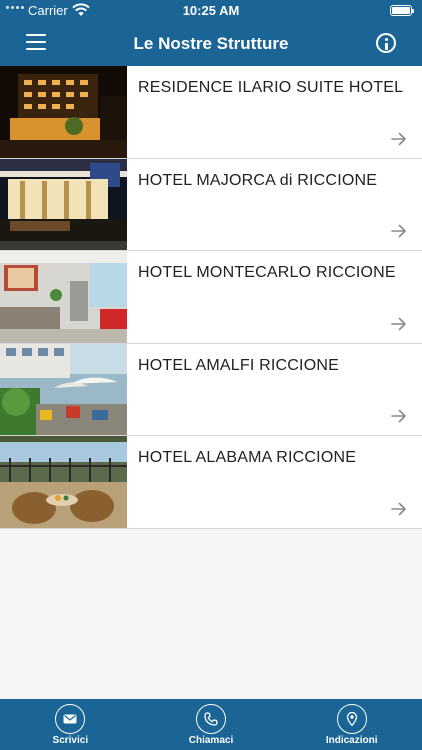 This screenshot has width=422, height=750. I want to click on status-bar: Carrier 10:25 AM, so click(211, 11).